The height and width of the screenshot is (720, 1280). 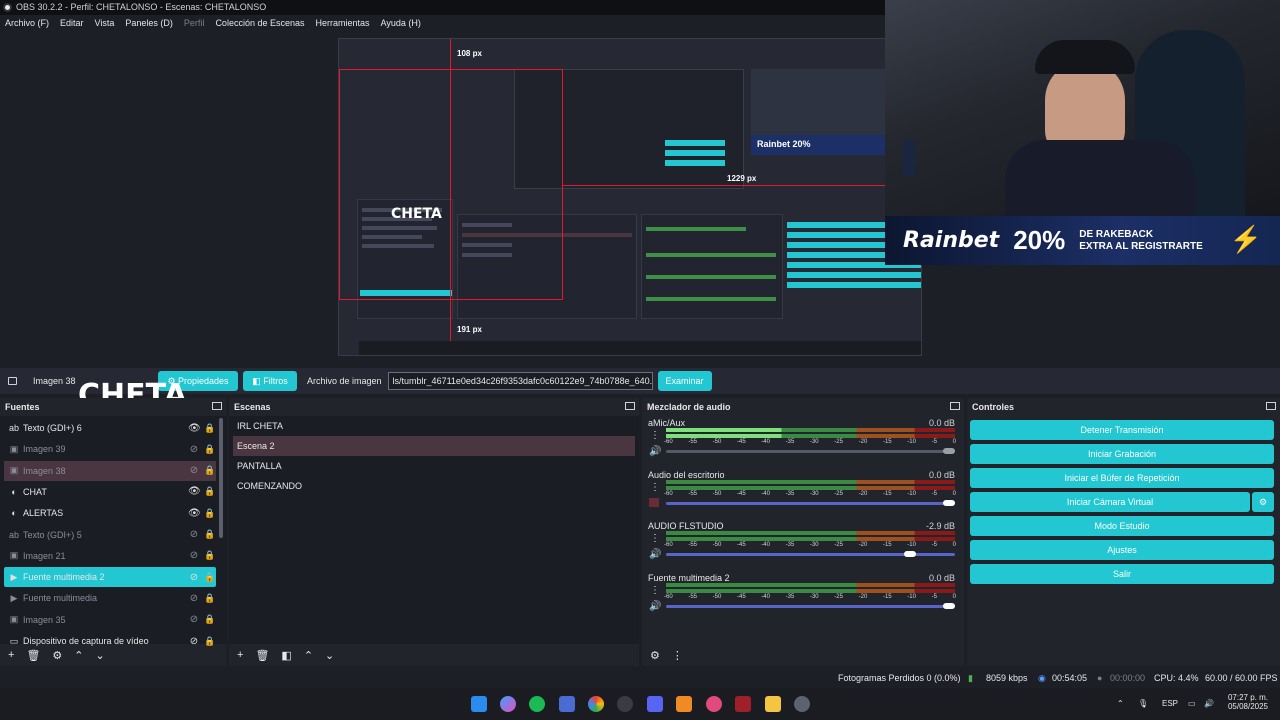 What do you see at coordinates (72, 23) in the screenshot?
I see `menu-editar: Editar` at bounding box center [72, 23].